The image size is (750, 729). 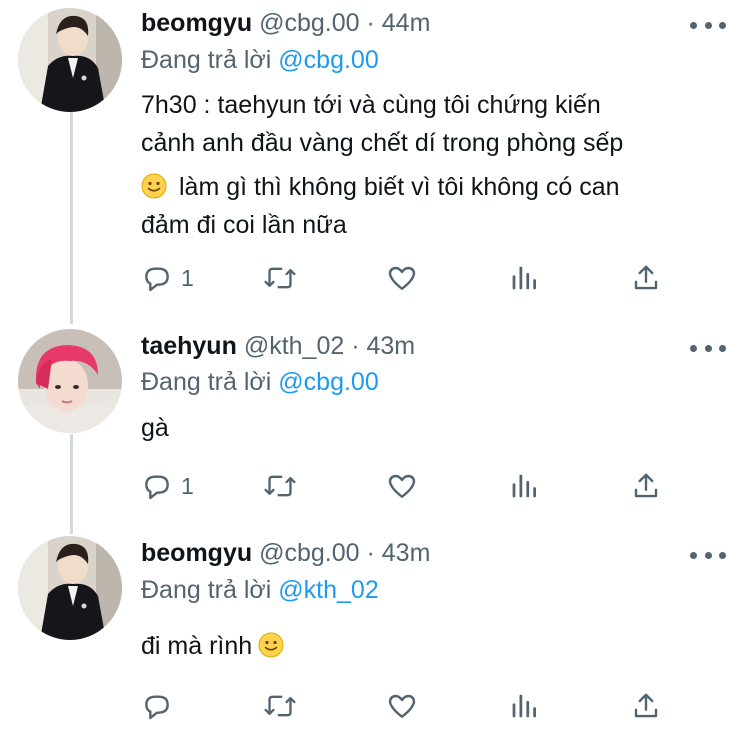 I want to click on tweet-header: beomgyu @cbg.00 · 44m, so click(x=285, y=23).